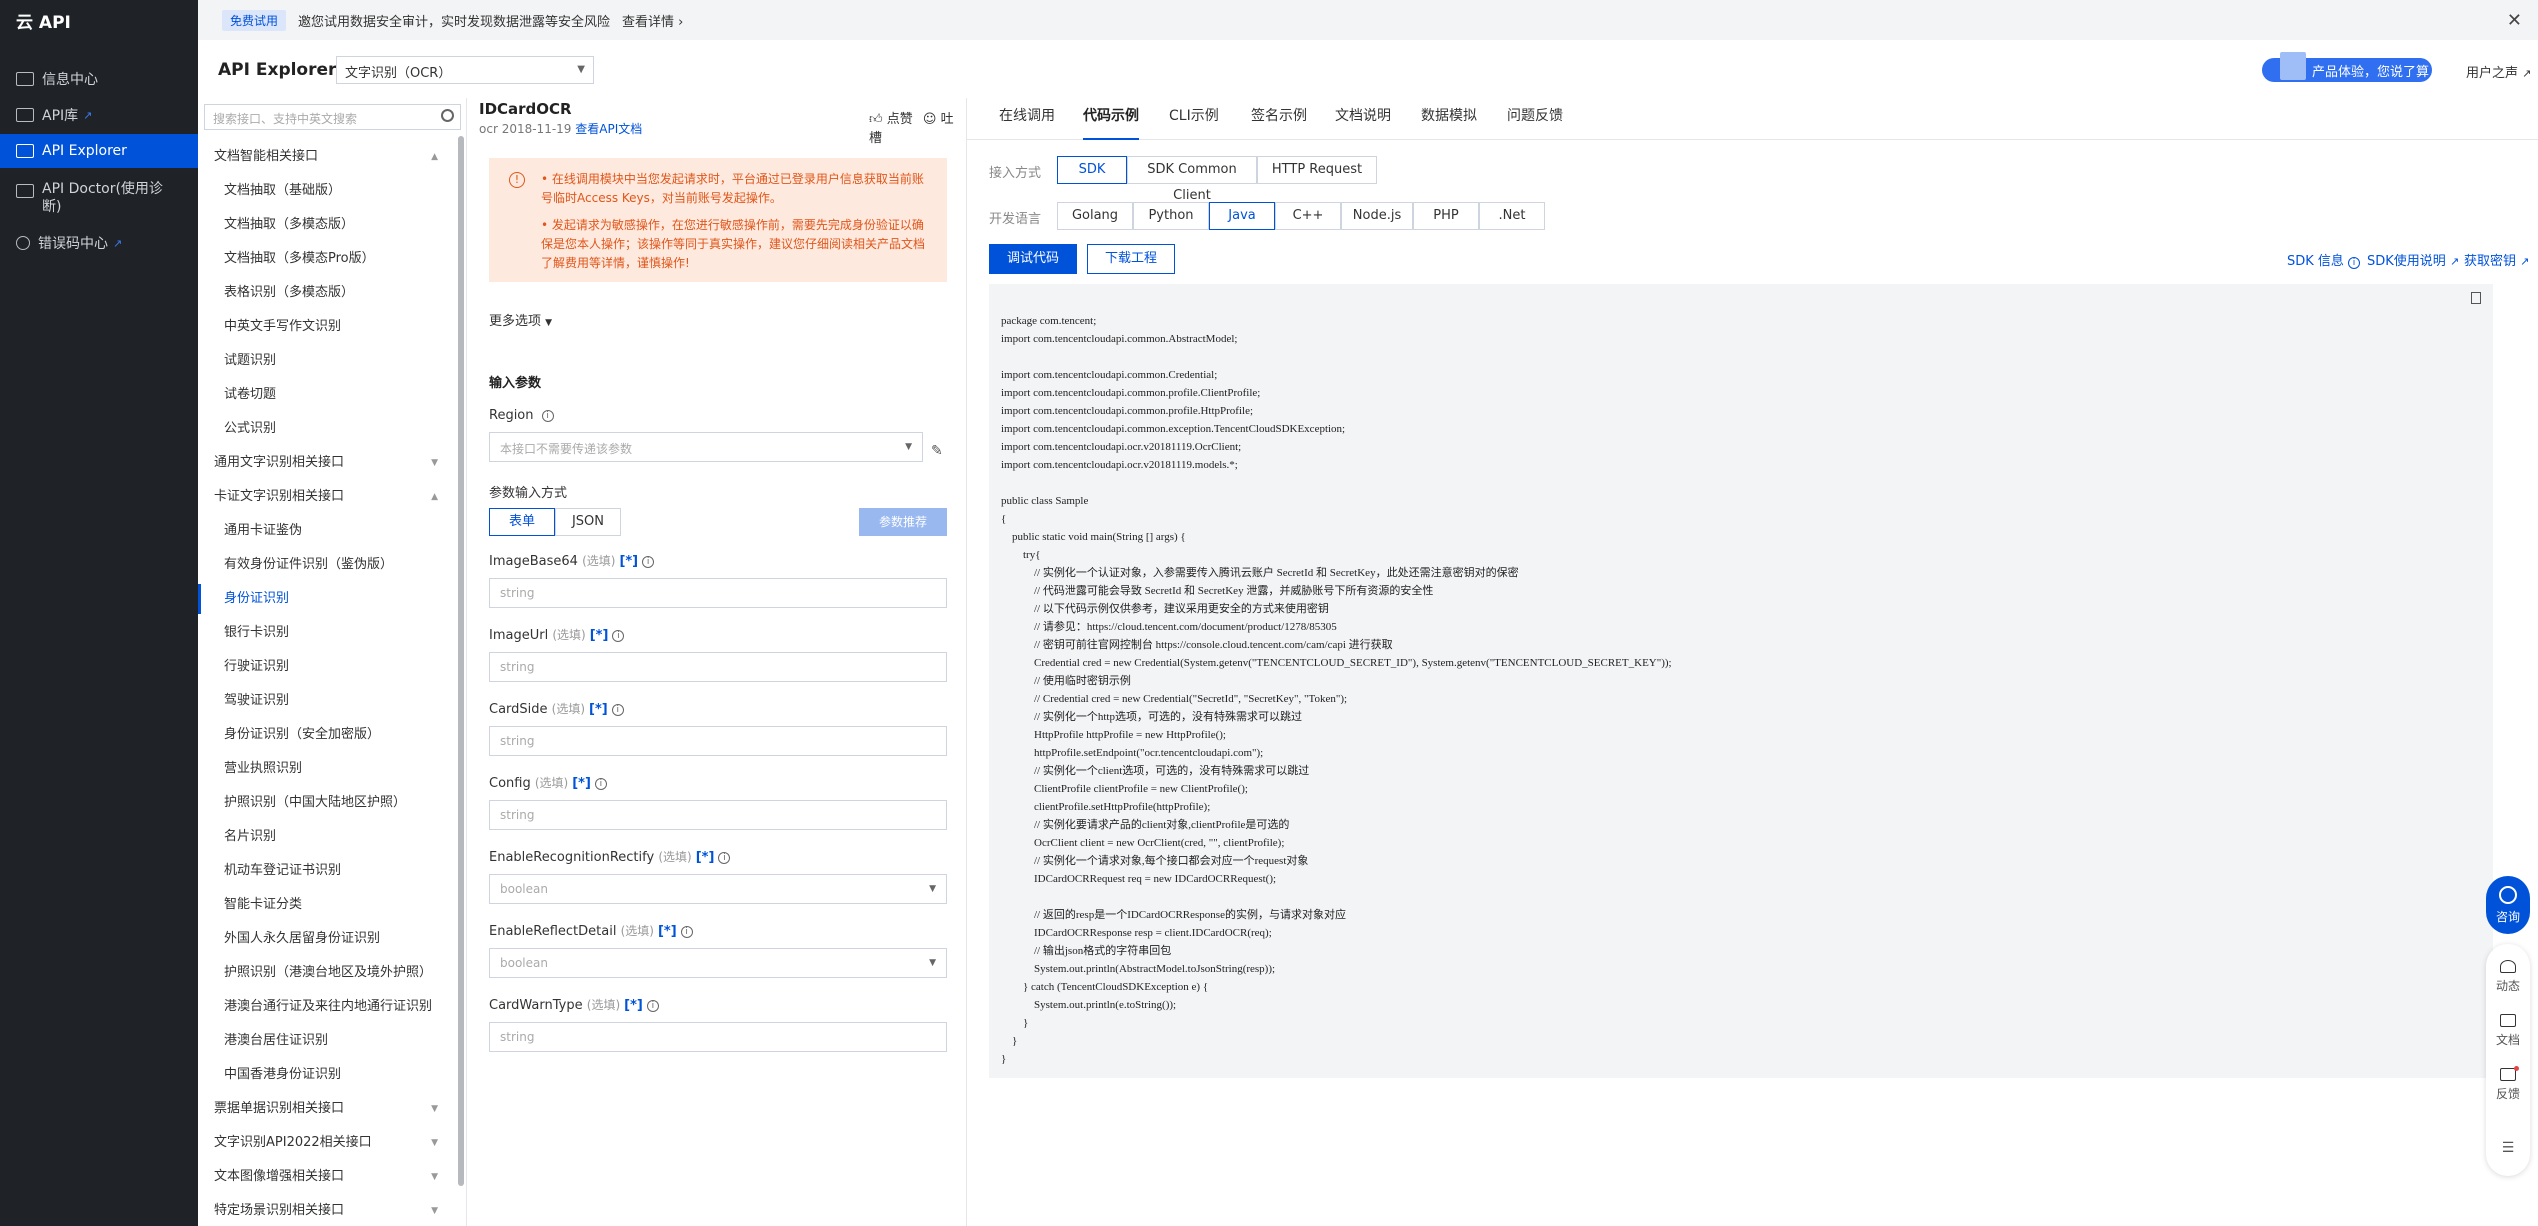 The width and height of the screenshot is (2538, 1226). What do you see at coordinates (608, 129) in the screenshot?
I see `api-doc-link: 查看API文档` at bounding box center [608, 129].